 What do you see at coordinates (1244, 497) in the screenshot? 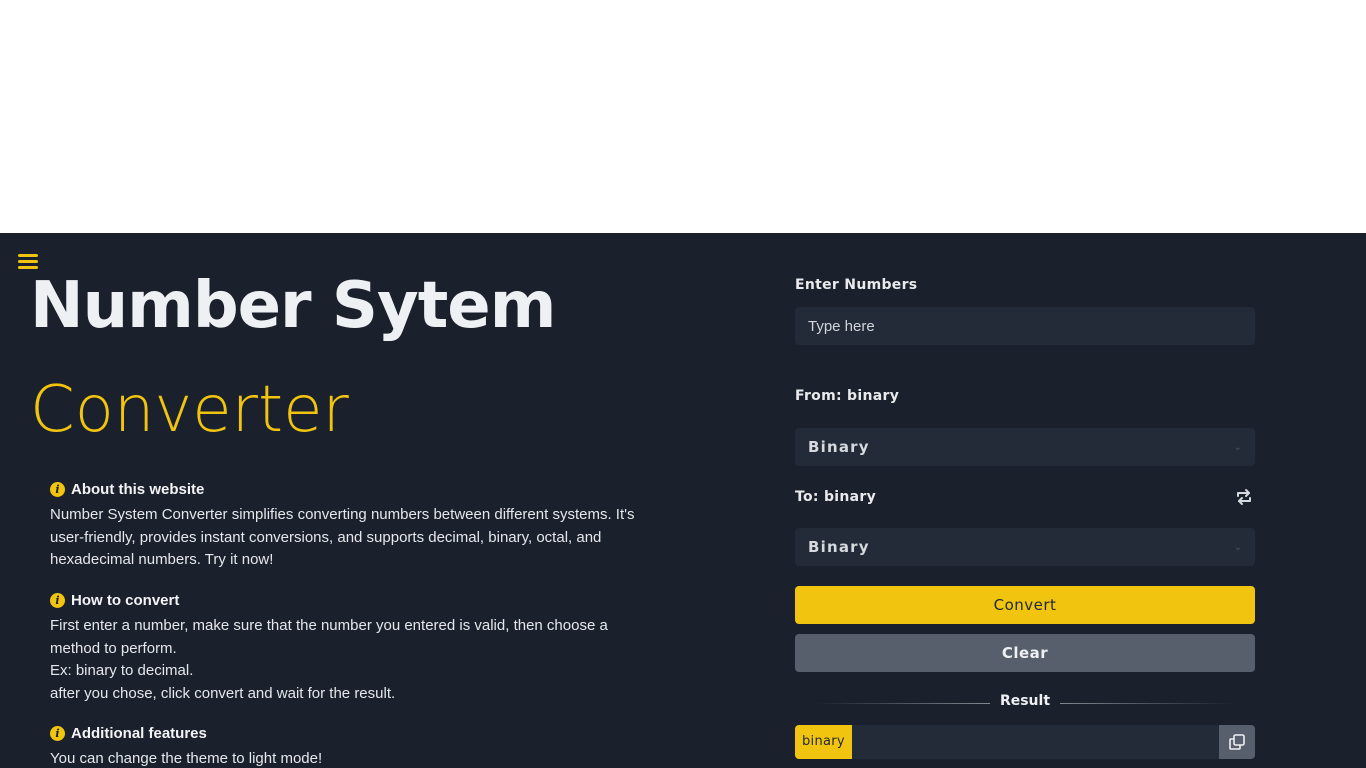
I see `swap-arrows-icon` at bounding box center [1244, 497].